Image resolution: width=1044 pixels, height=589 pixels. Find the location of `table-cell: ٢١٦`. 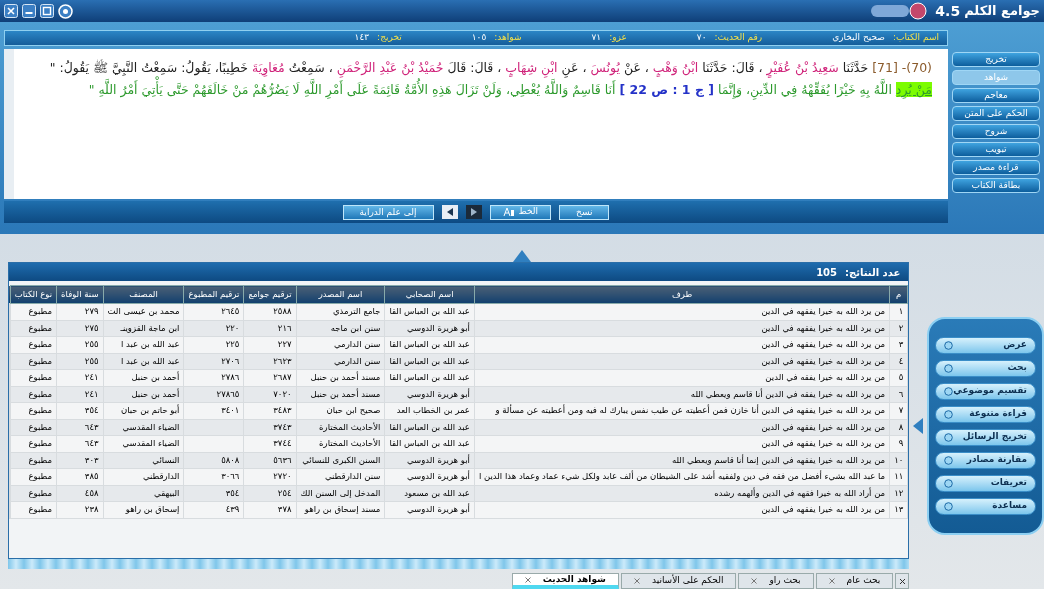

table-cell: ٢١٦ is located at coordinates (270, 328).